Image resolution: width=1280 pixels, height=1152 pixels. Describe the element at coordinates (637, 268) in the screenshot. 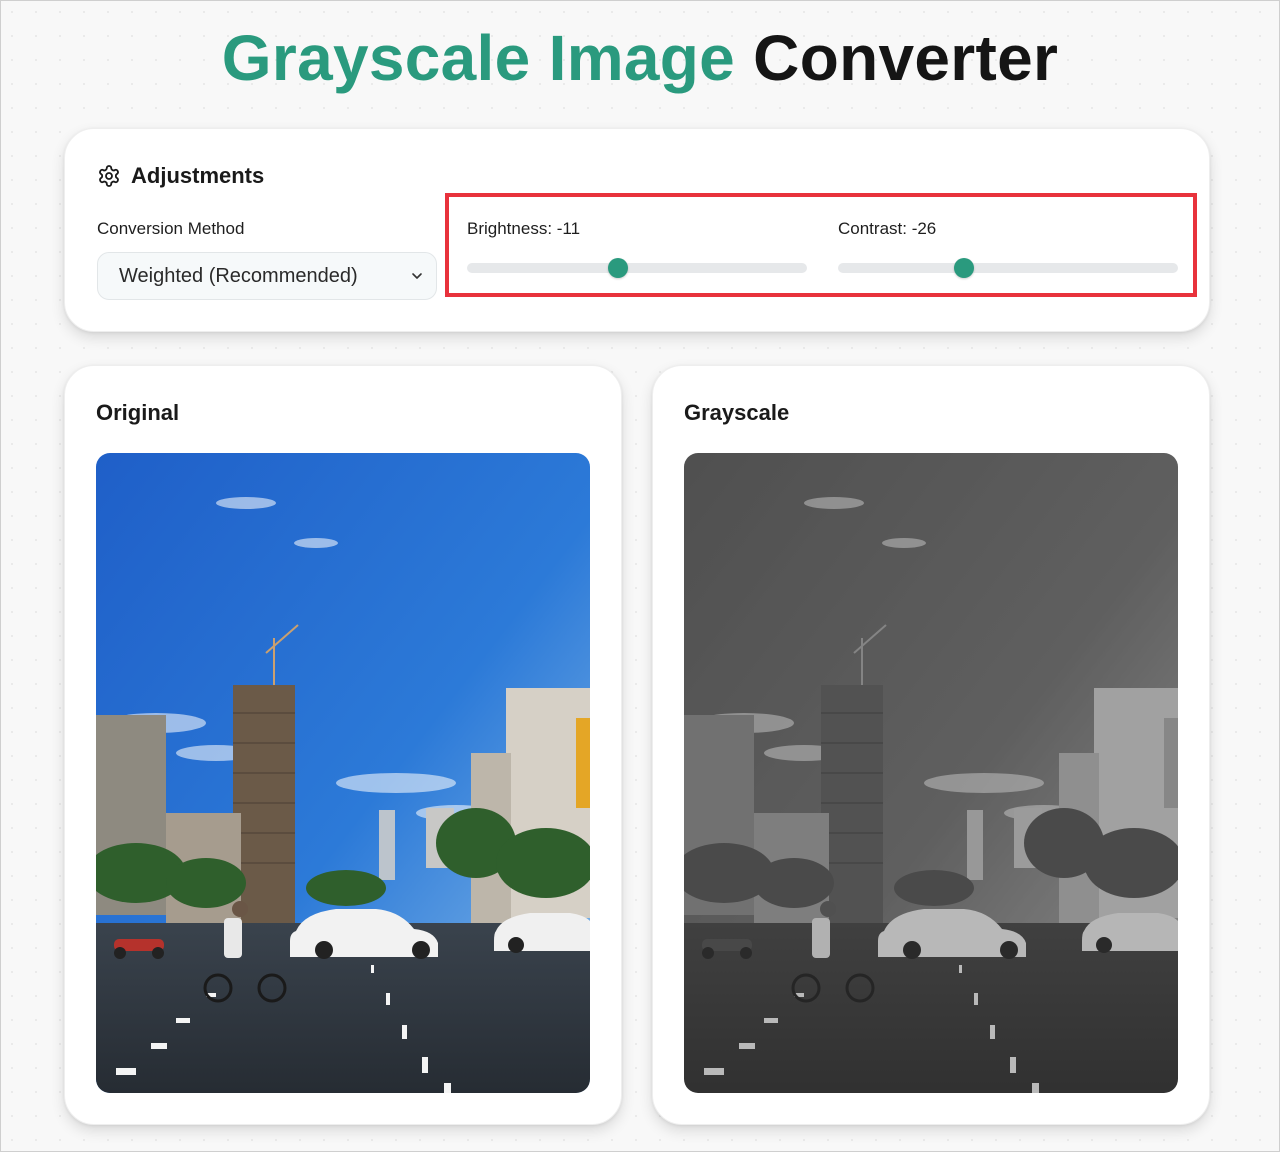

I see `brightness-slider` at that location.